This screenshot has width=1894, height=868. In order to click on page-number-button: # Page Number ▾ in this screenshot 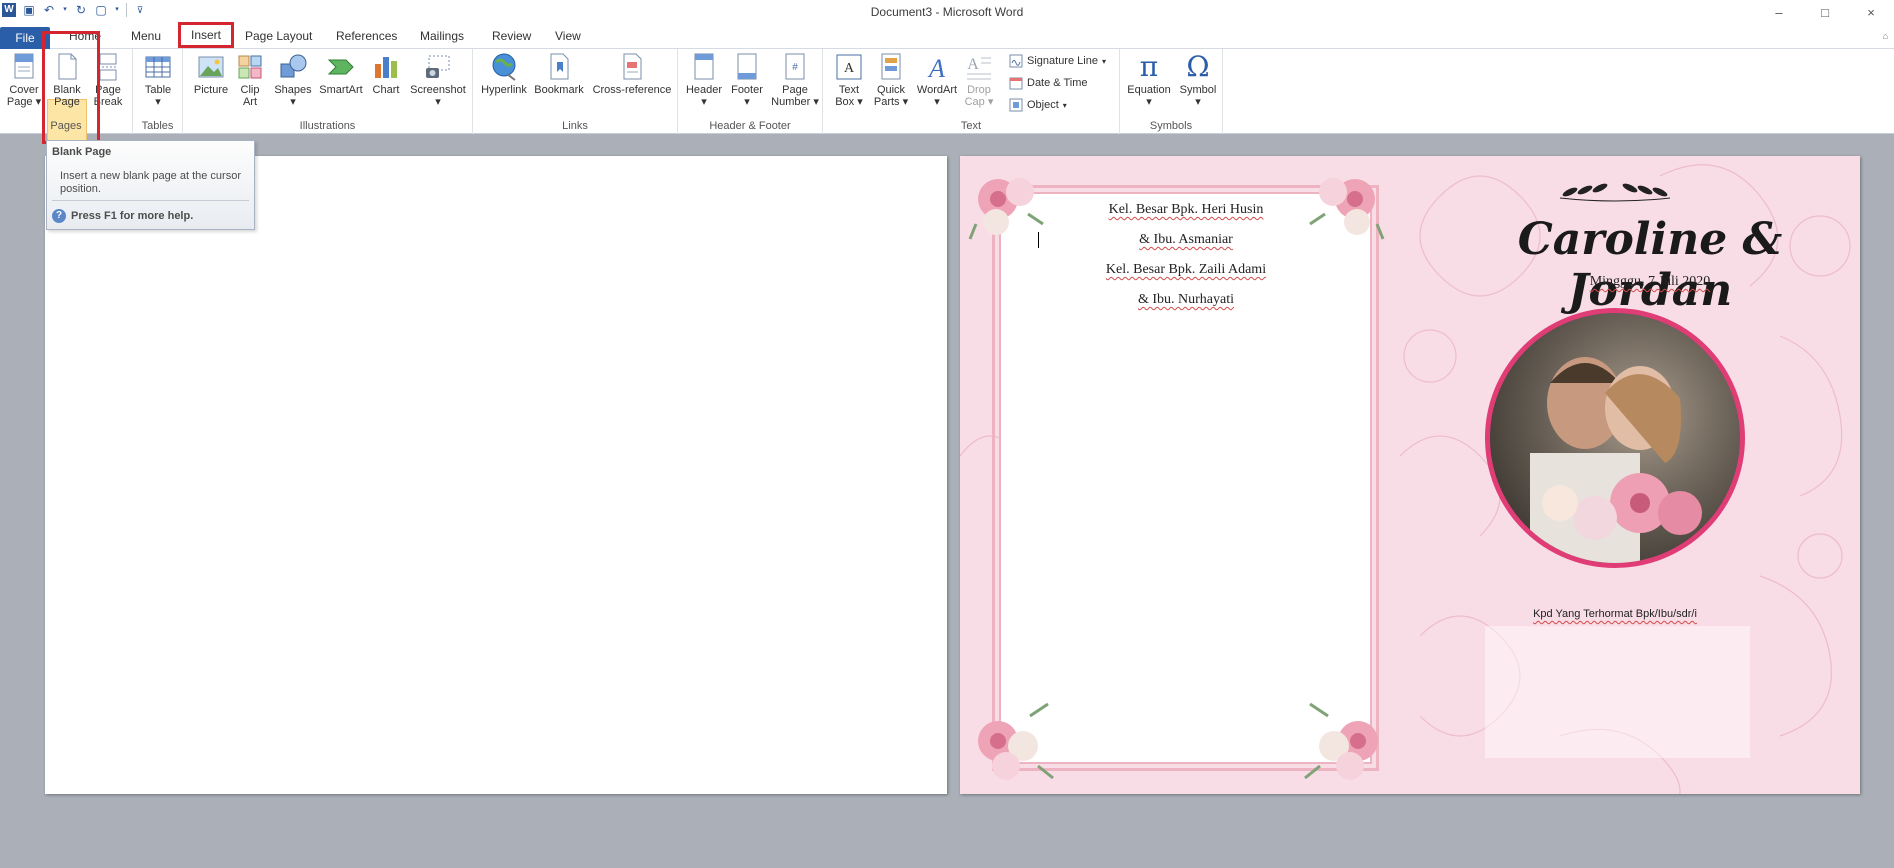, I will do `click(795, 80)`.